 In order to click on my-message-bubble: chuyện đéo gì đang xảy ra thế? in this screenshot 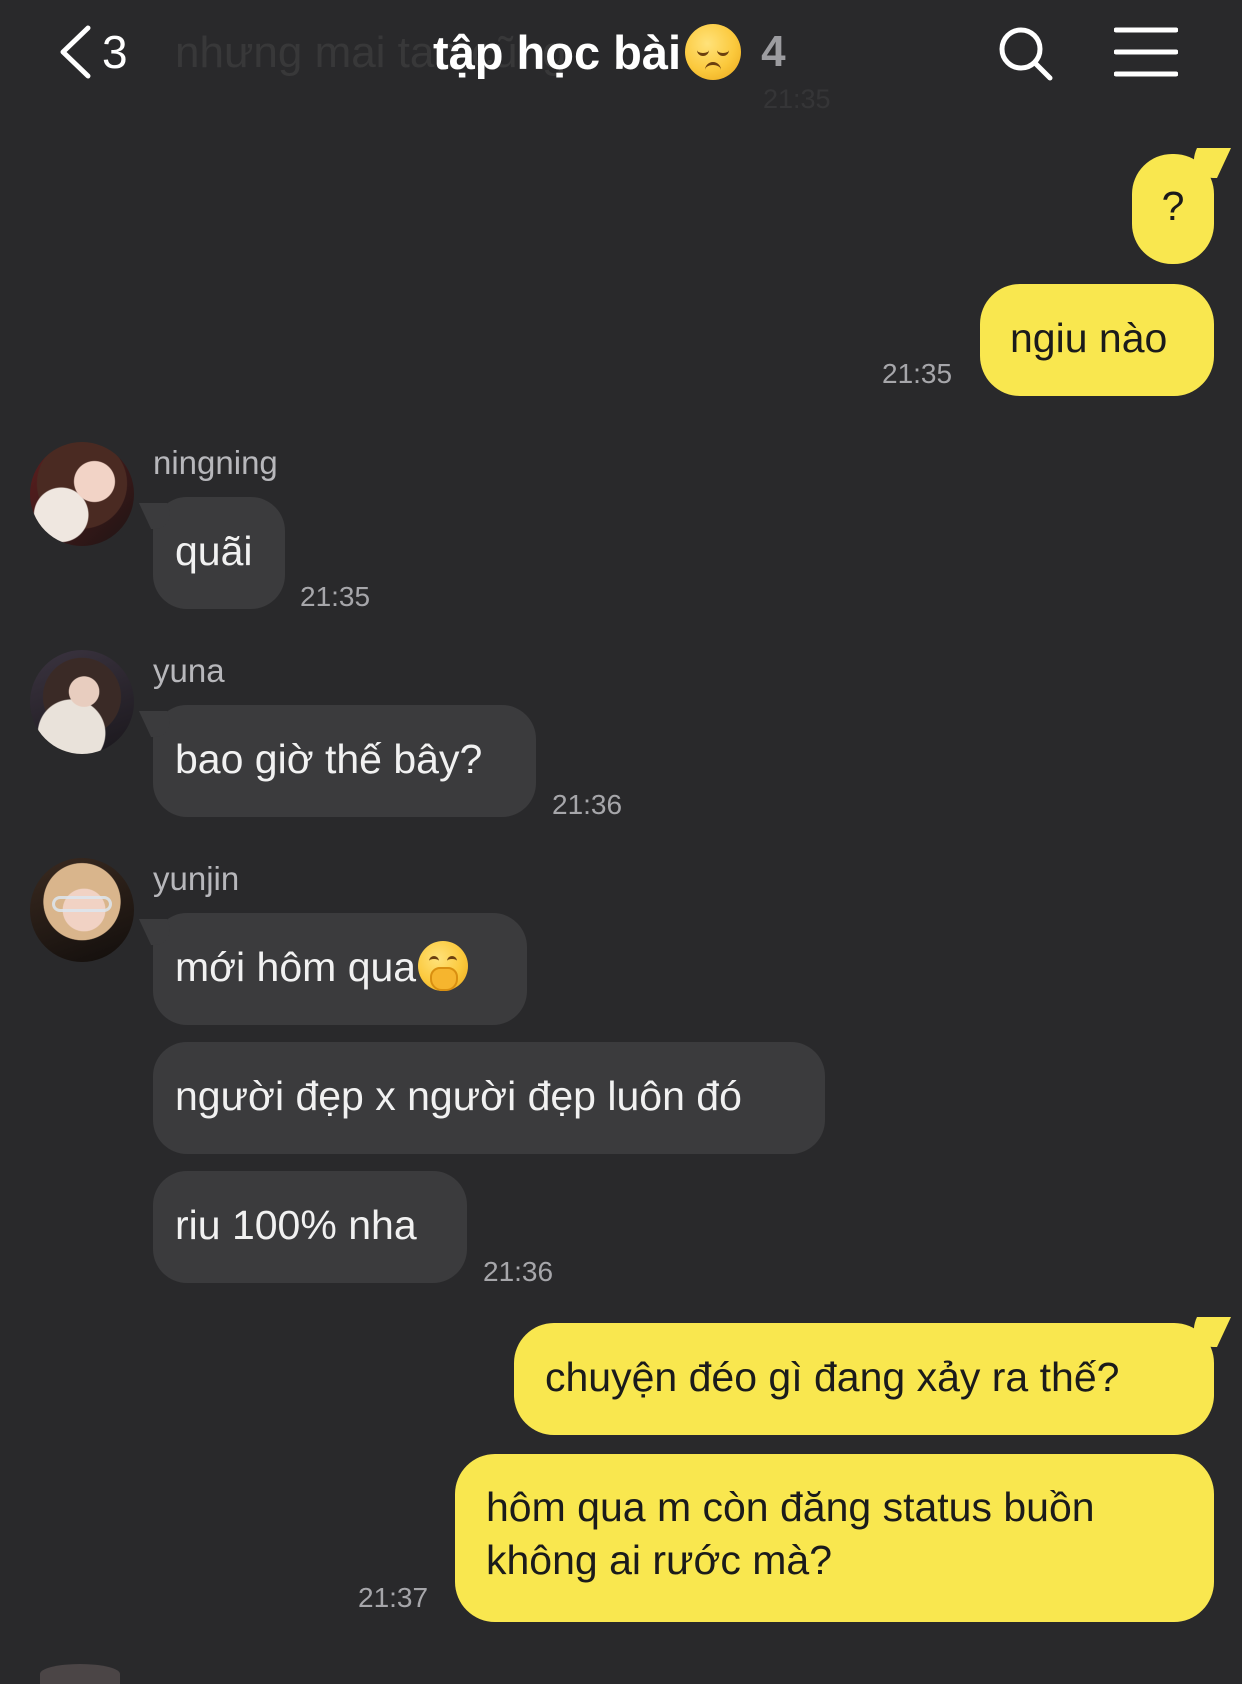, I will do `click(872, 1376)`.